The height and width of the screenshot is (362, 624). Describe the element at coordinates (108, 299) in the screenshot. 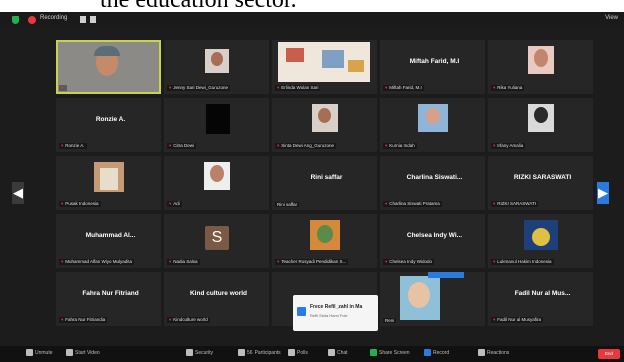

I see `video-tile: Fahra Nur Fitriand ▾ Fahra Nur Fitriandia` at that location.